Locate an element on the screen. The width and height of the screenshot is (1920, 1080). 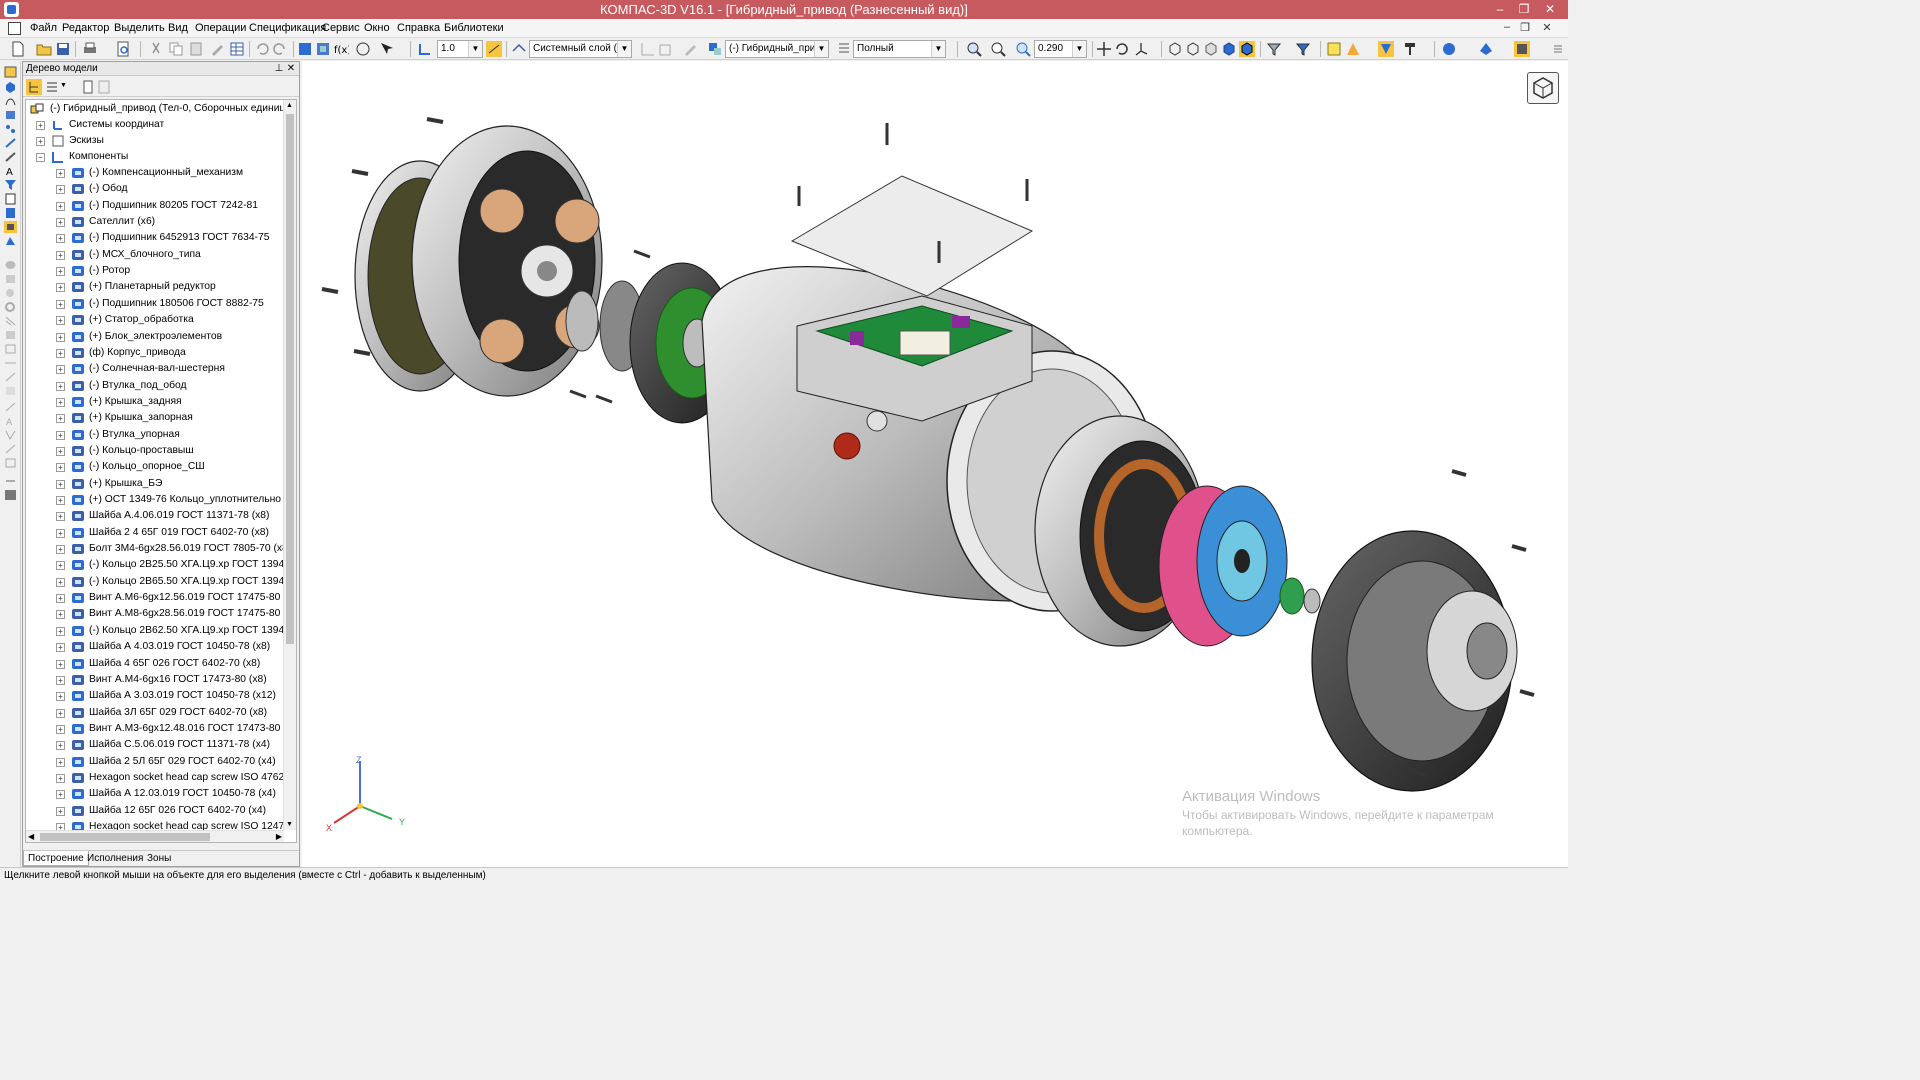
tree-component-item: + (+) Крышка_запорная is located at coordinates (155, 418).